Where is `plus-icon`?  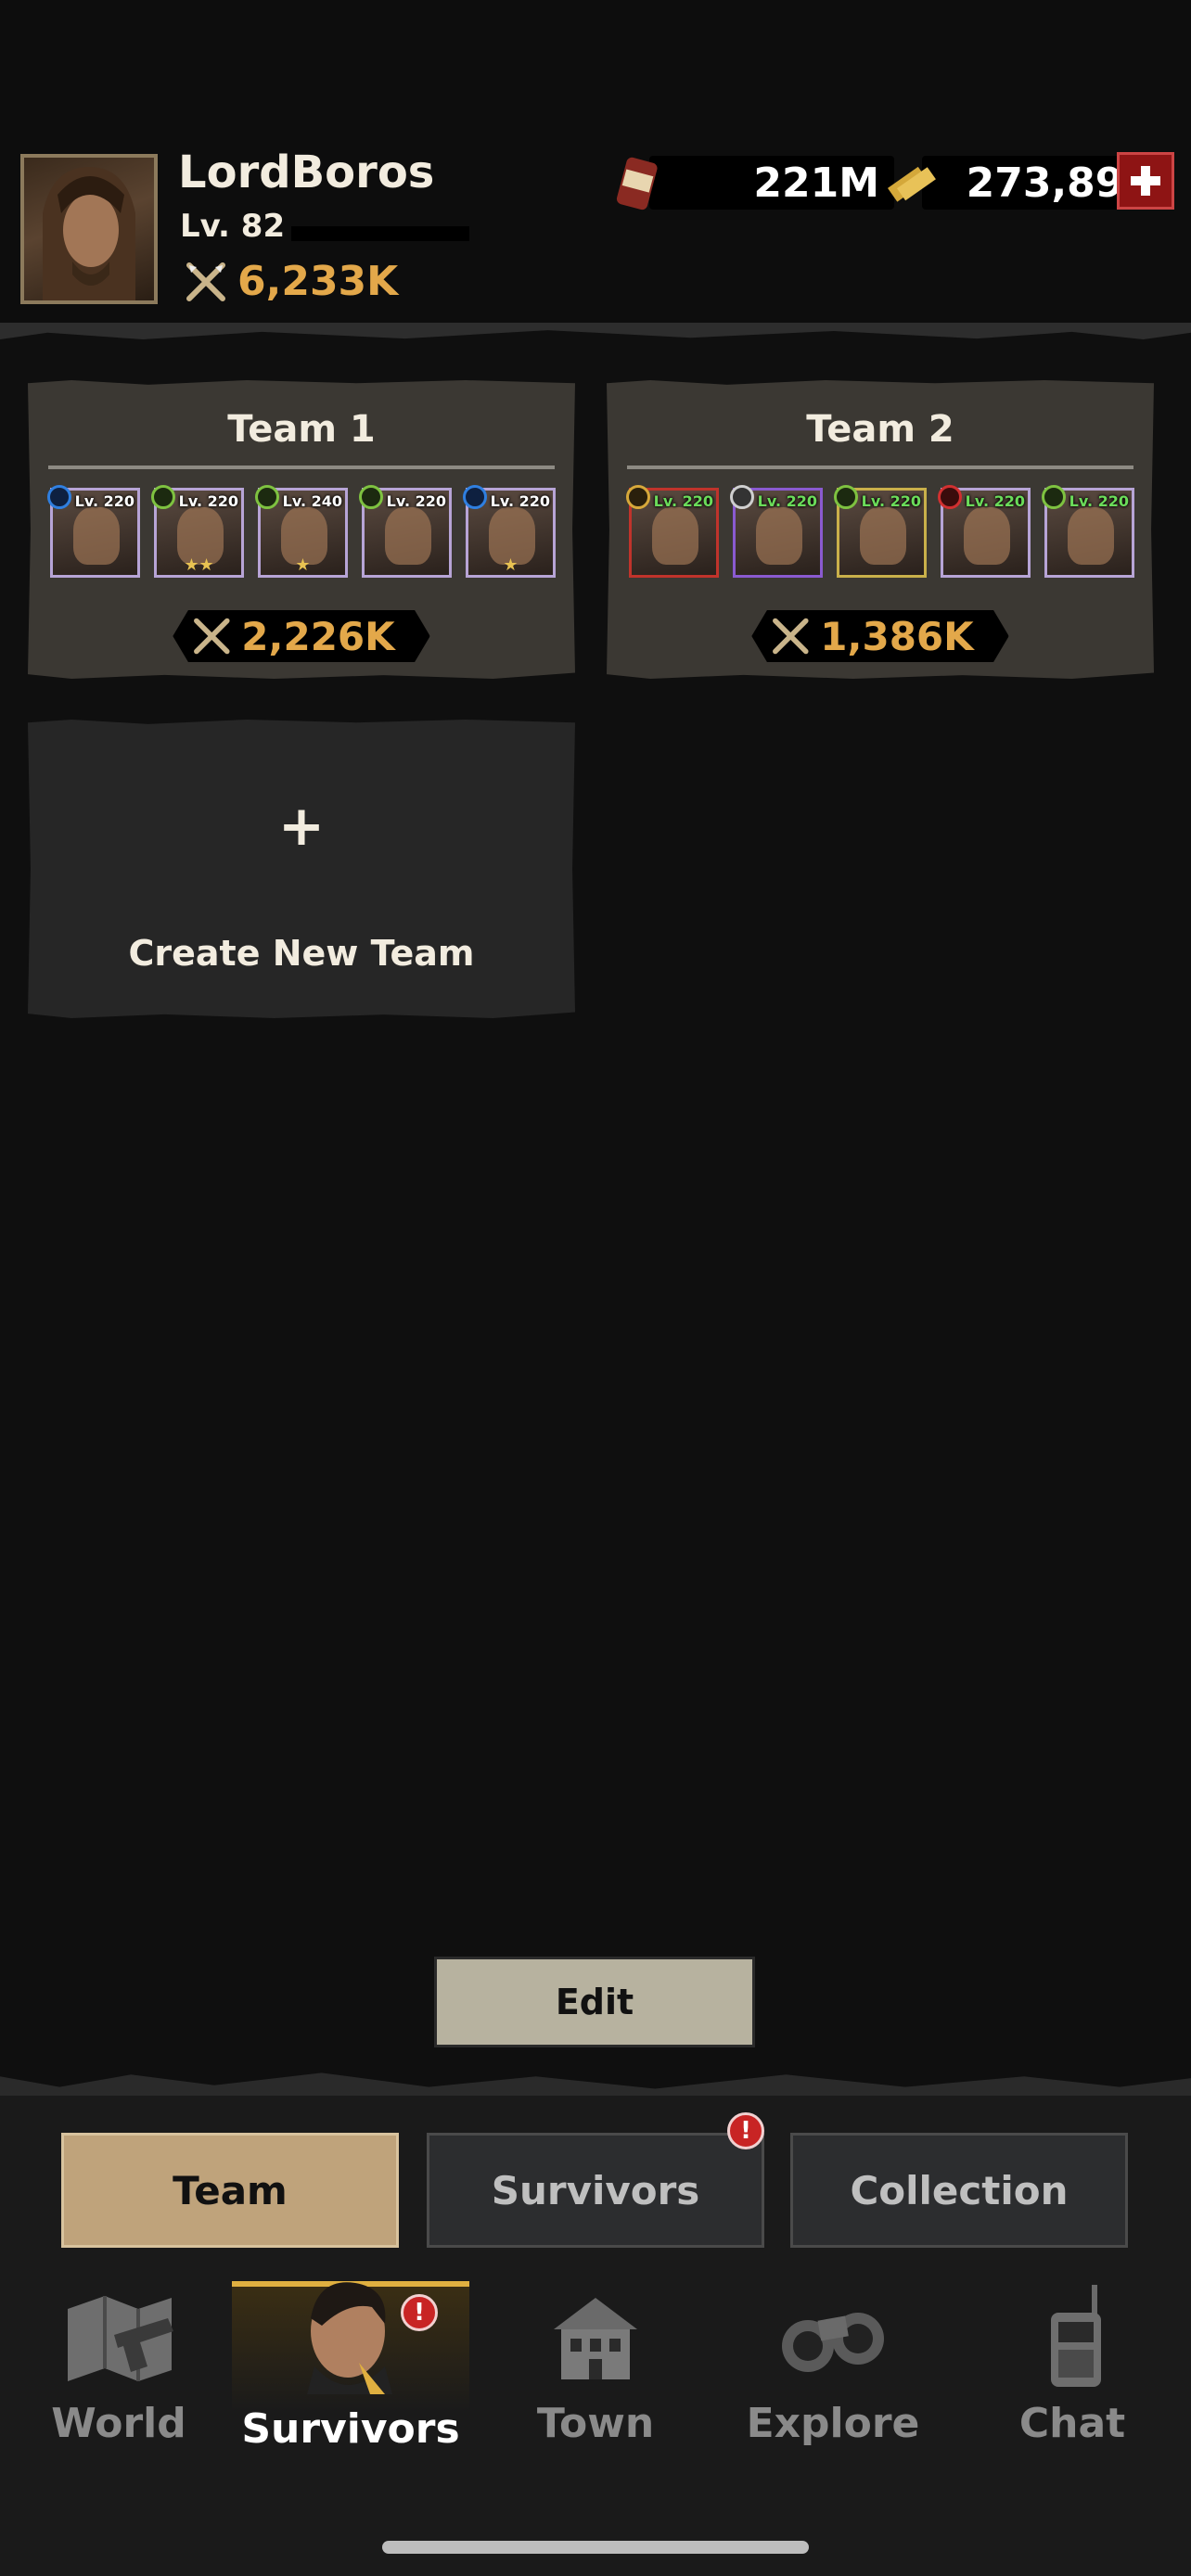
plus-icon is located at coordinates (1145, 181).